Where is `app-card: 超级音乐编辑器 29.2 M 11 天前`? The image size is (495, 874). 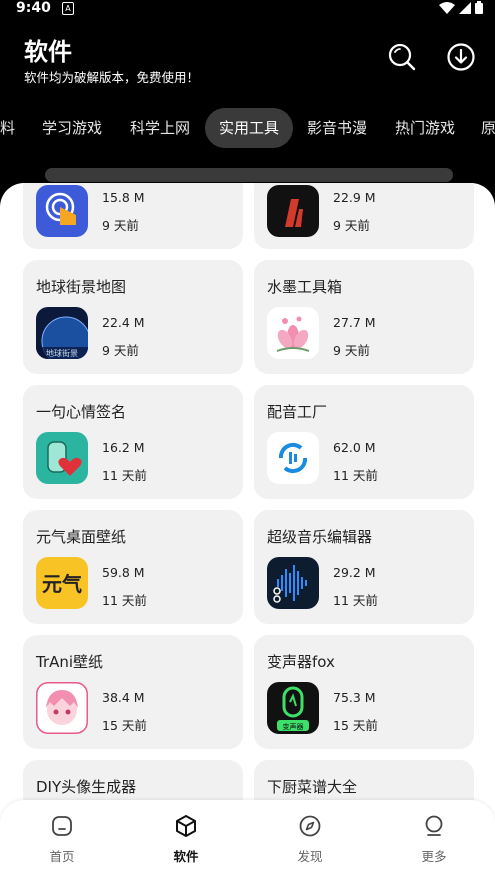
app-card: 超级音乐编辑器 29.2 M 11 天前 is located at coordinates (364, 567).